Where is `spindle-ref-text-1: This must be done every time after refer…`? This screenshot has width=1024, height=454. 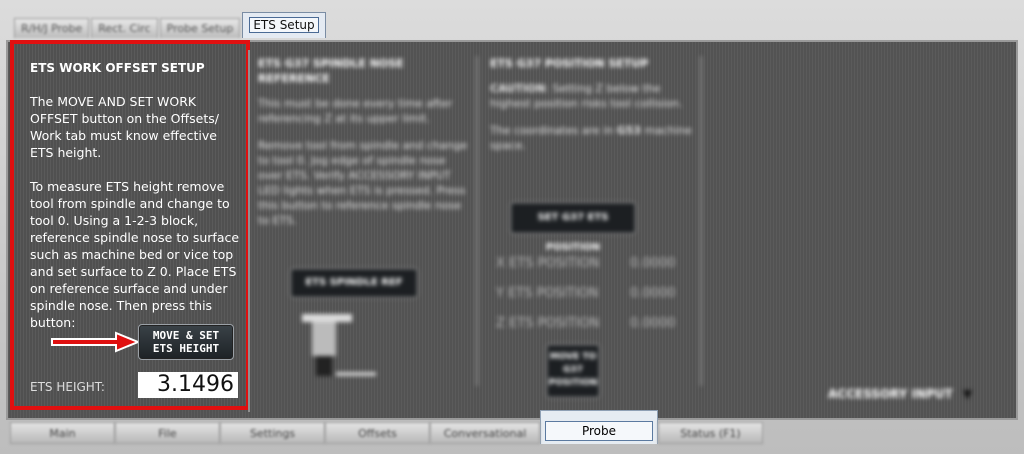
spindle-ref-text-1: This must be done every time after refer… is located at coordinates (355, 111).